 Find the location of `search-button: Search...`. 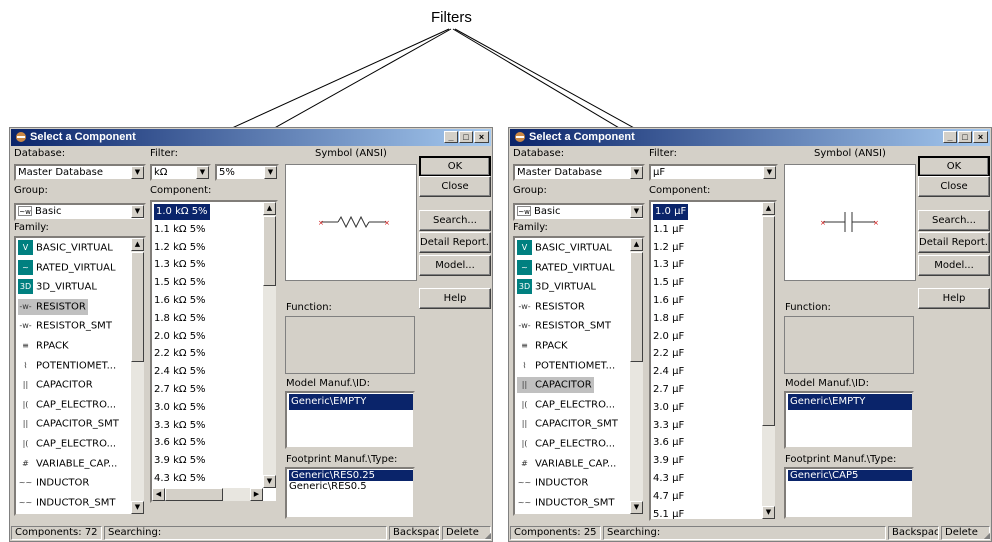

search-button: Search... is located at coordinates (954, 220).